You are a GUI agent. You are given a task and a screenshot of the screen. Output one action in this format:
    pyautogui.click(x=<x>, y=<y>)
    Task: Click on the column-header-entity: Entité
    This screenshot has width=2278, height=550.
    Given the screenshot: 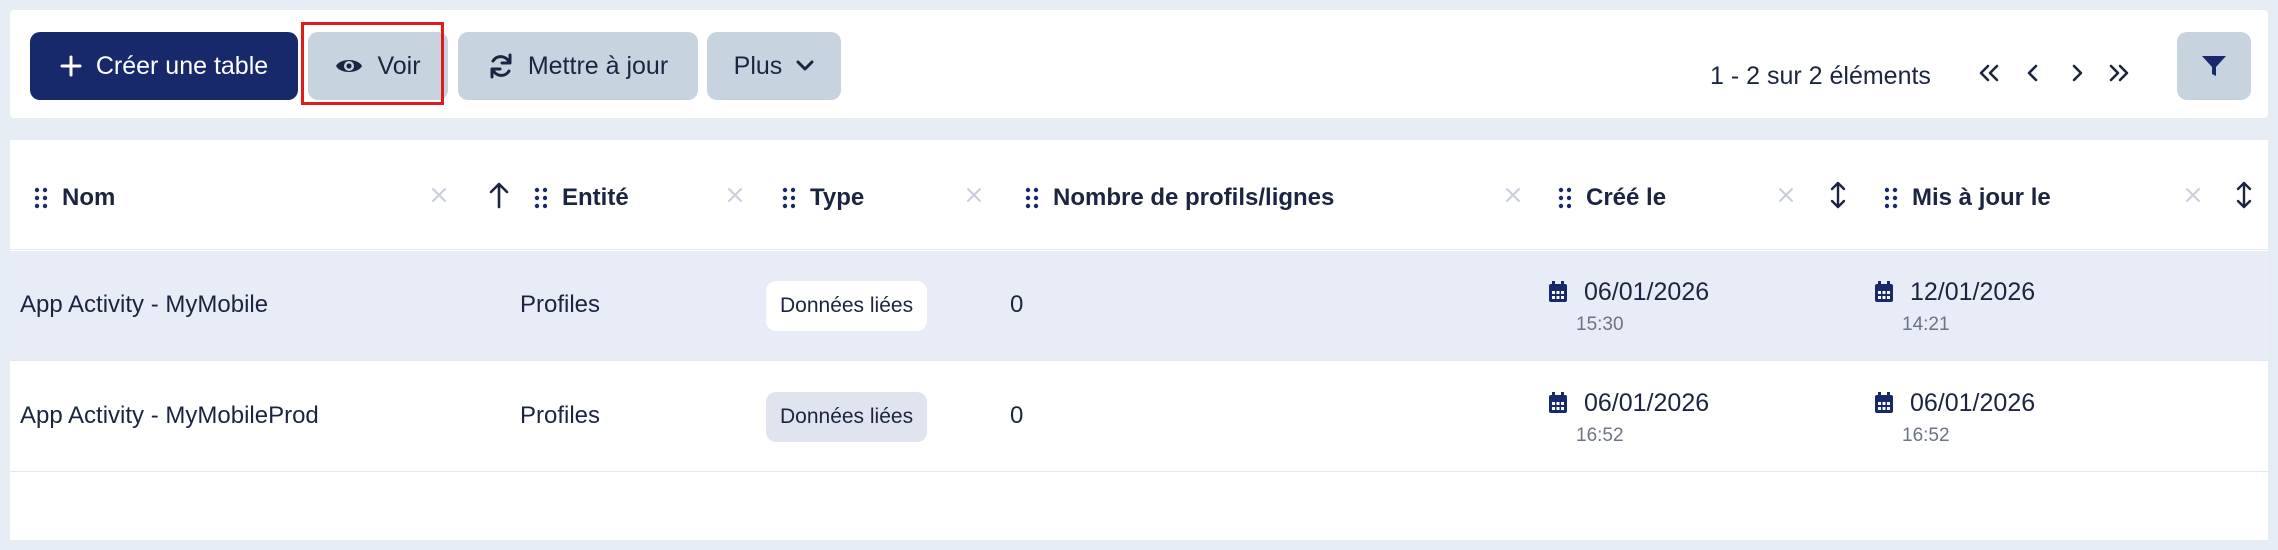 What is the action you would take?
    pyautogui.click(x=581, y=198)
    